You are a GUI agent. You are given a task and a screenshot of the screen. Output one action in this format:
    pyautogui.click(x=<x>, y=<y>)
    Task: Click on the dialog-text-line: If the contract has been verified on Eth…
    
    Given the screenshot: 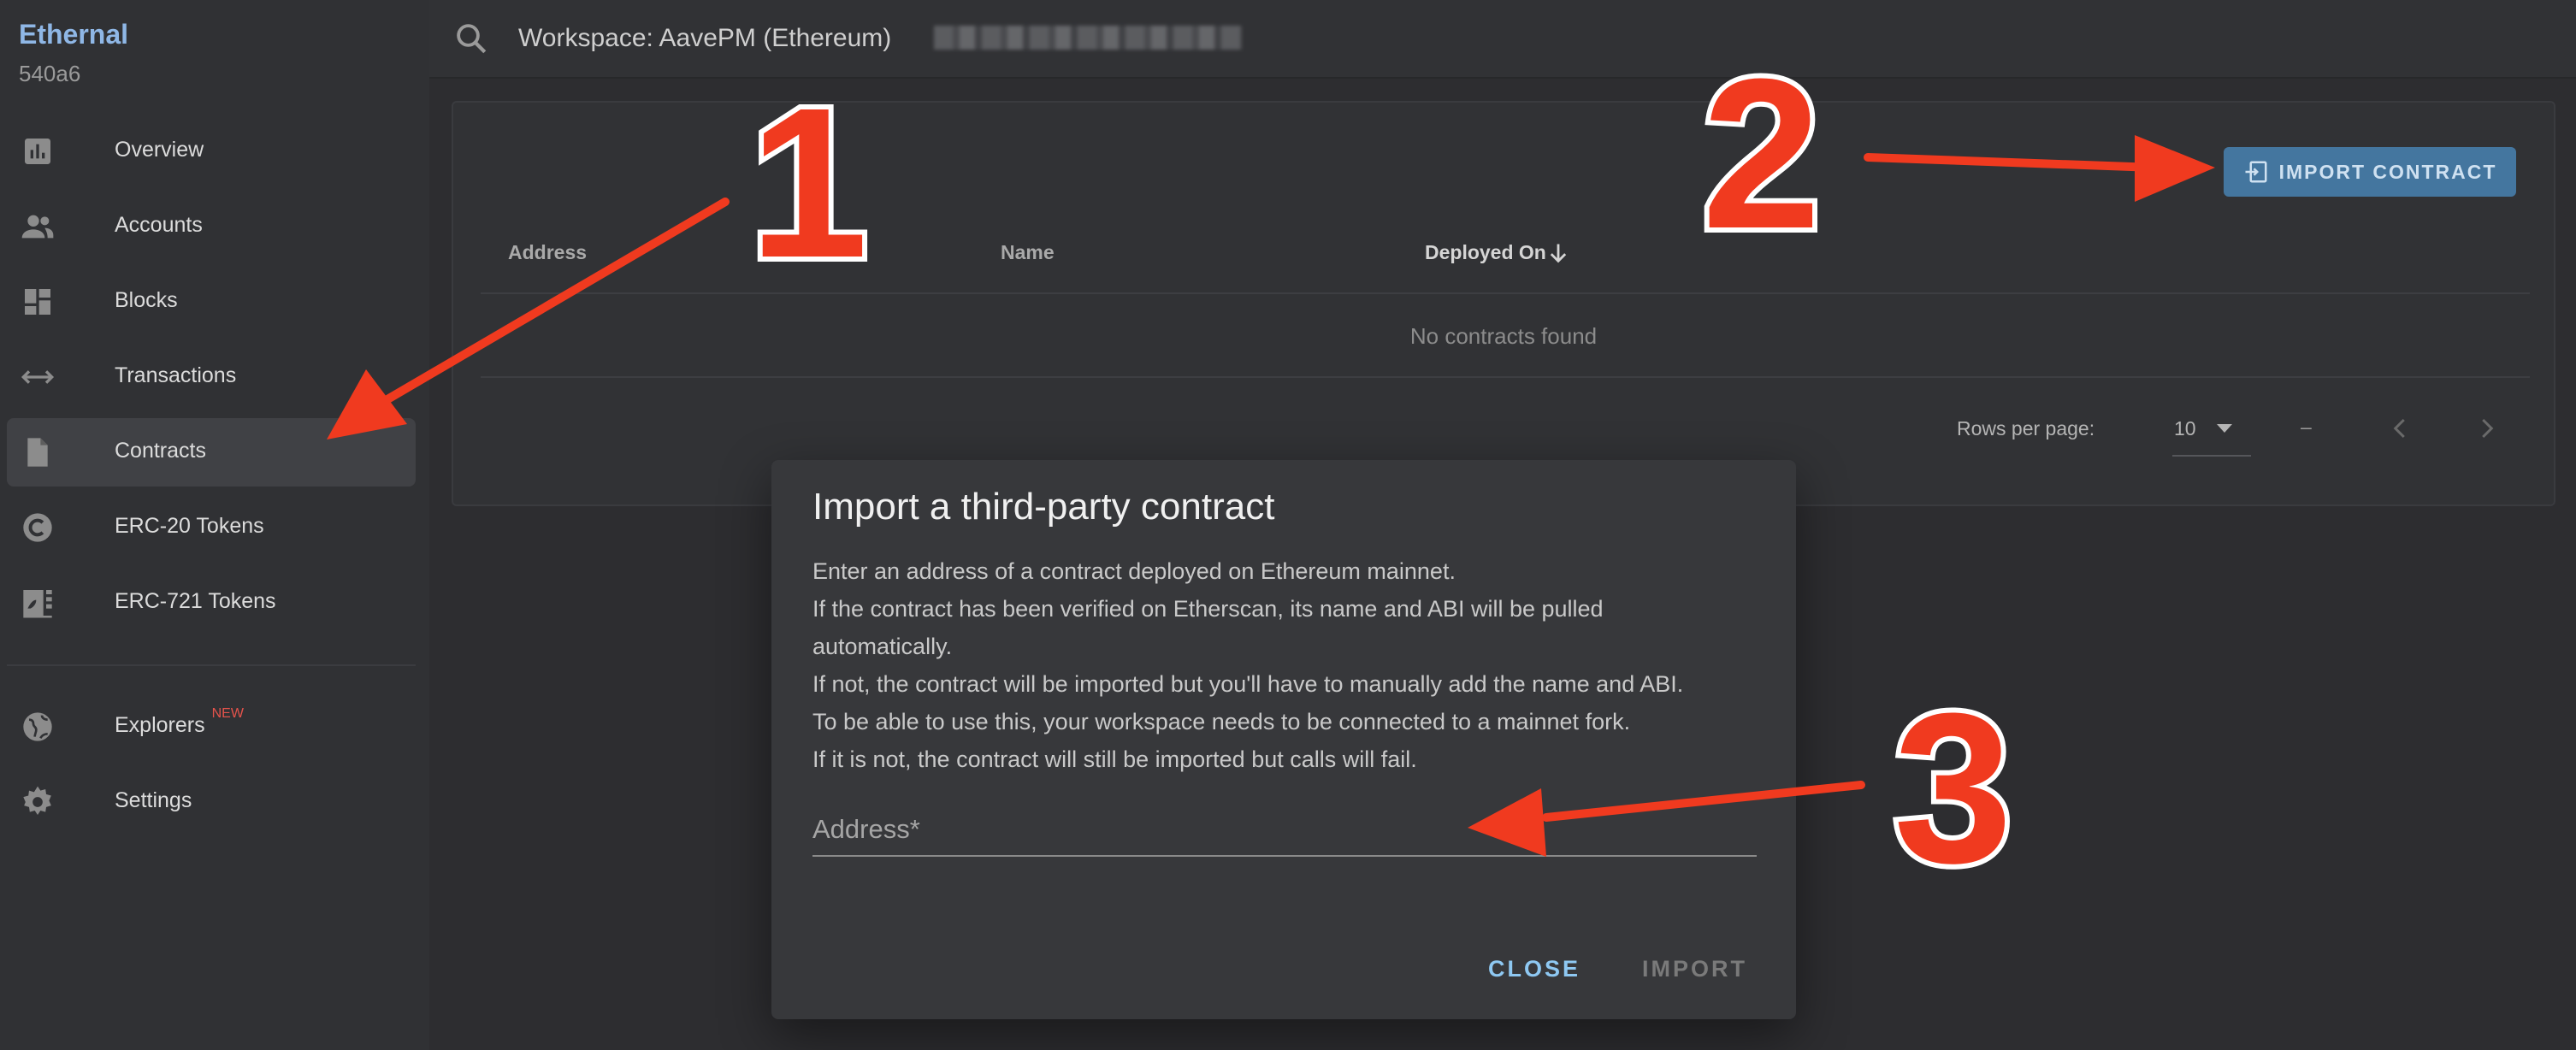 What is the action you would take?
    pyautogui.click(x=1208, y=609)
    